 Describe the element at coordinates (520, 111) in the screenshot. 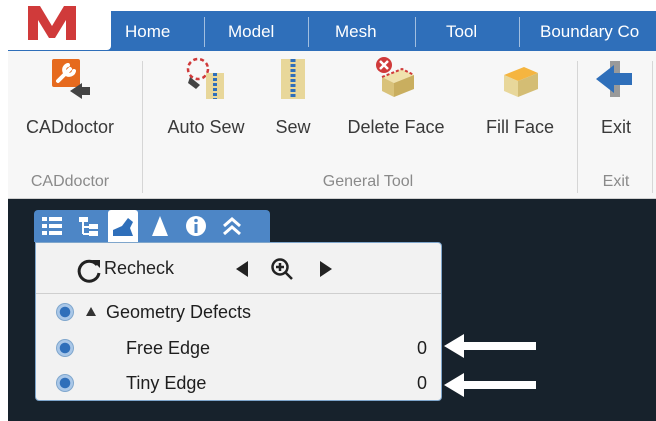

I see `fill-face-button: Fill Face` at that location.